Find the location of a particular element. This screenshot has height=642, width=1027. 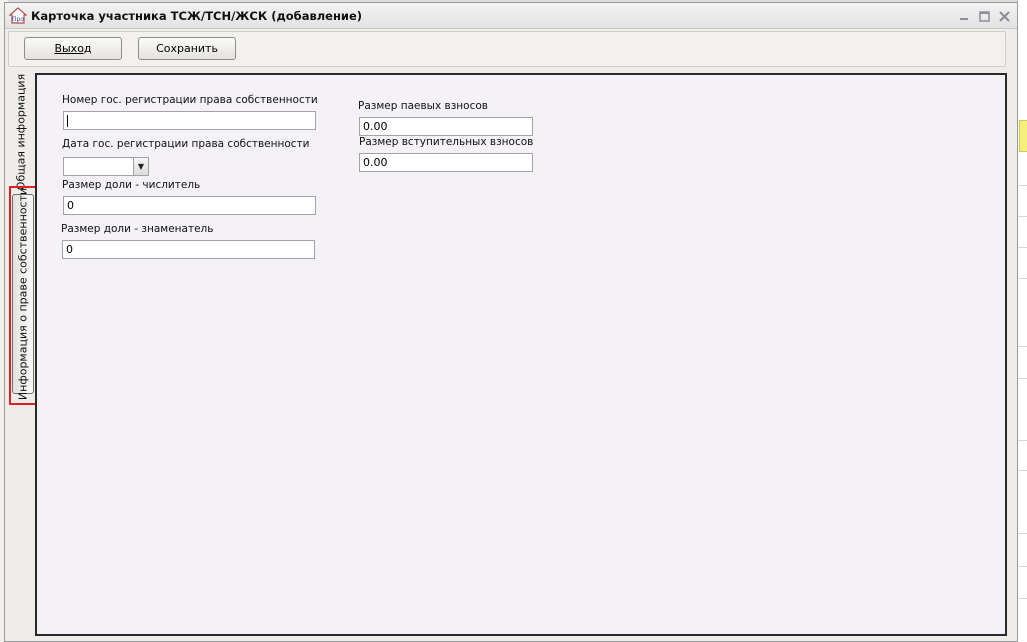

exit-button: Выход is located at coordinates (73, 48).